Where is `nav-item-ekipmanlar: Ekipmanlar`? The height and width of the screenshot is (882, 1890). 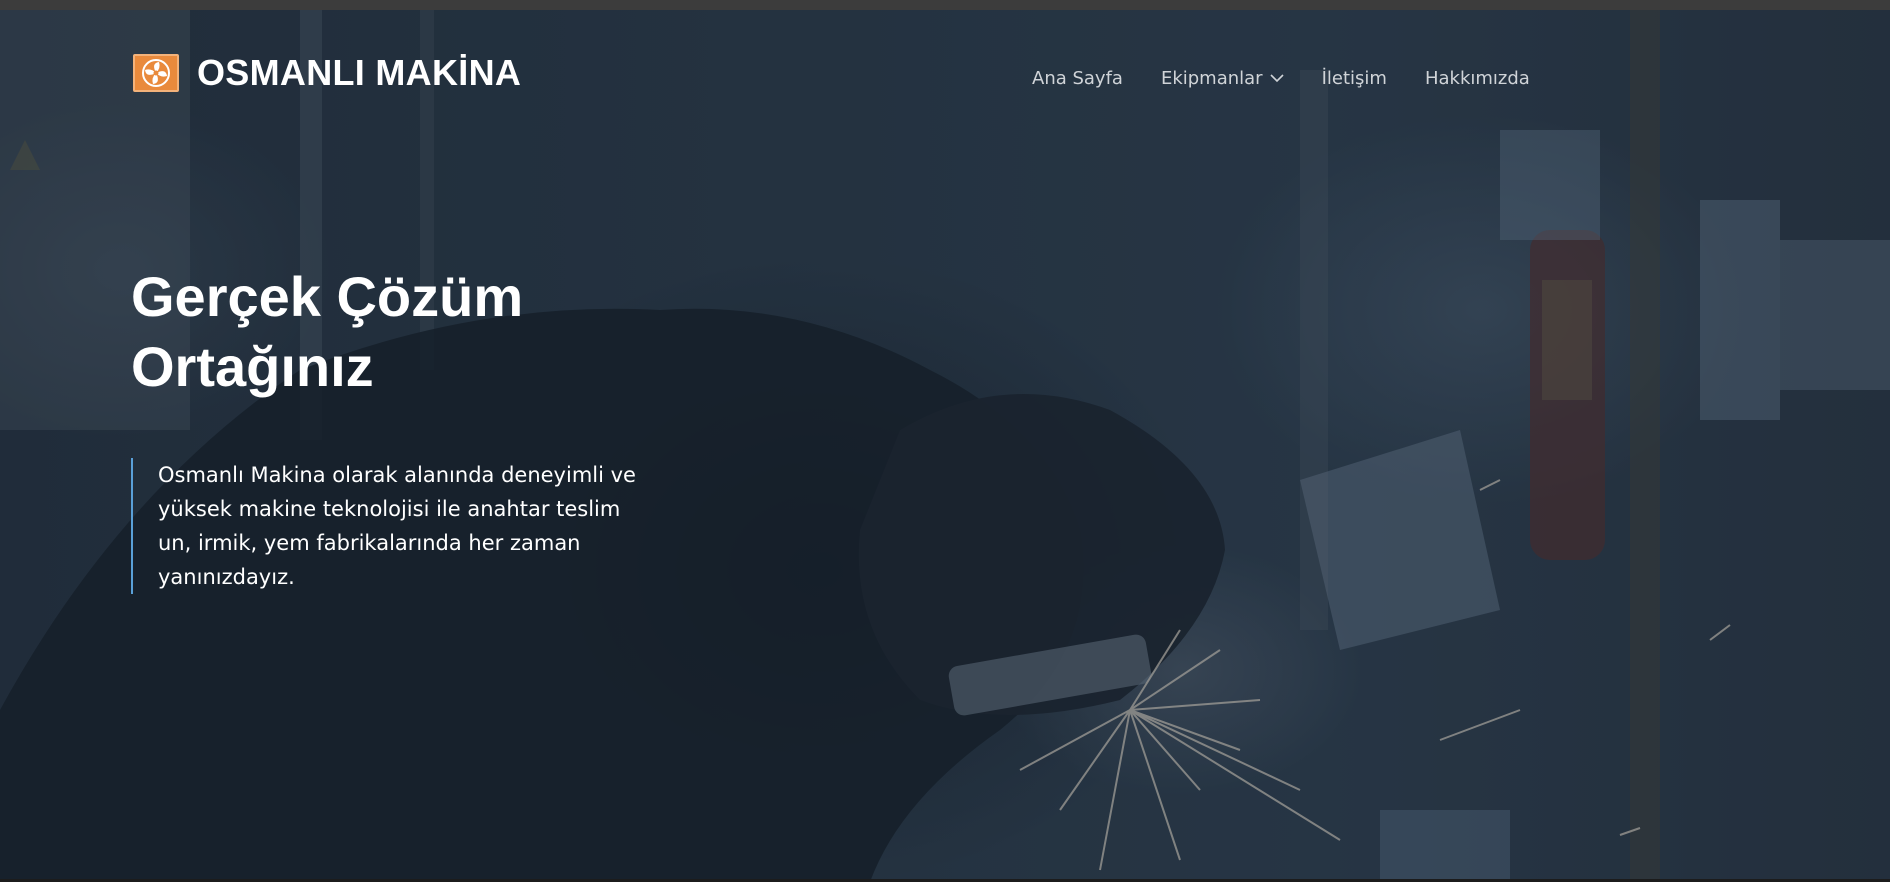 nav-item-ekipmanlar: Ekipmanlar is located at coordinates (1222, 78).